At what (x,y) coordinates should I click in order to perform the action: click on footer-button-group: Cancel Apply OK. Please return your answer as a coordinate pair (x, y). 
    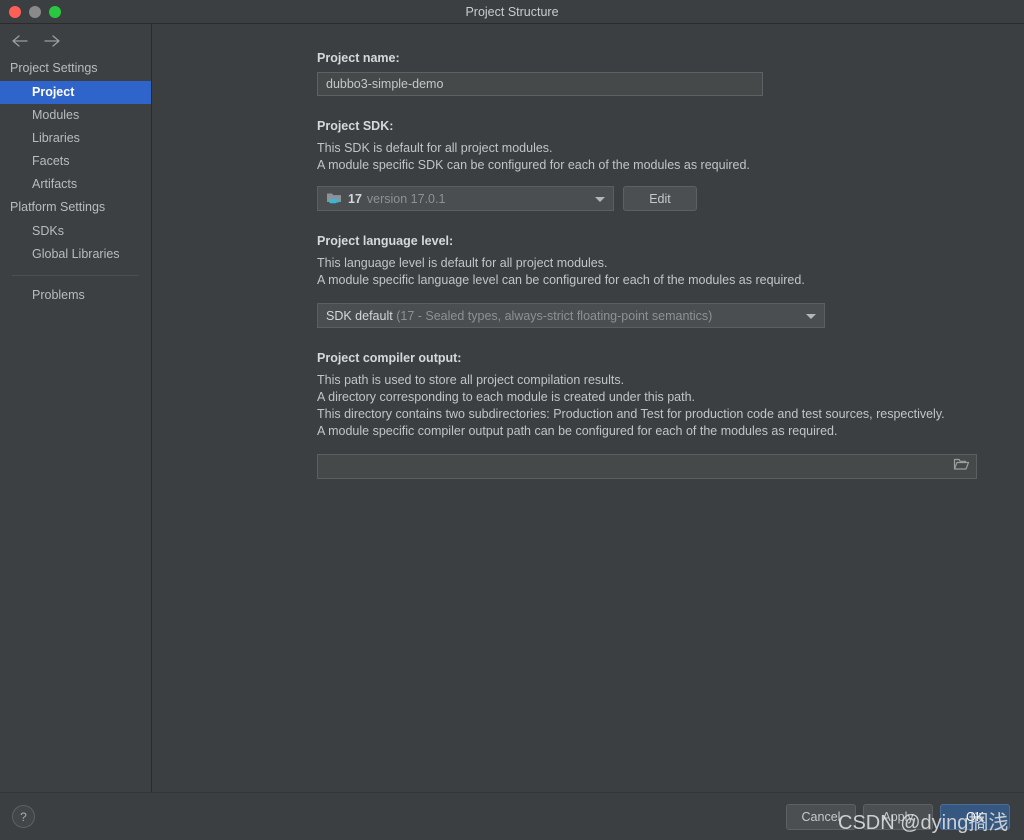
    Looking at the image, I should click on (898, 816).